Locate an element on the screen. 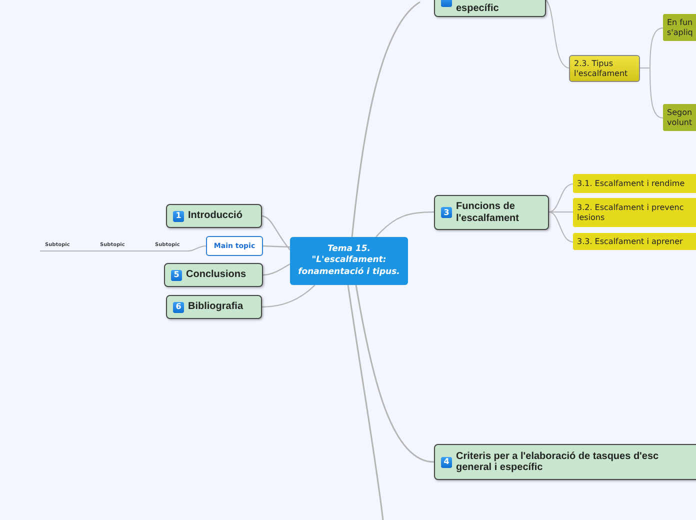 The height and width of the screenshot is (520, 696). topic-label: Bibliografia is located at coordinates (216, 307).